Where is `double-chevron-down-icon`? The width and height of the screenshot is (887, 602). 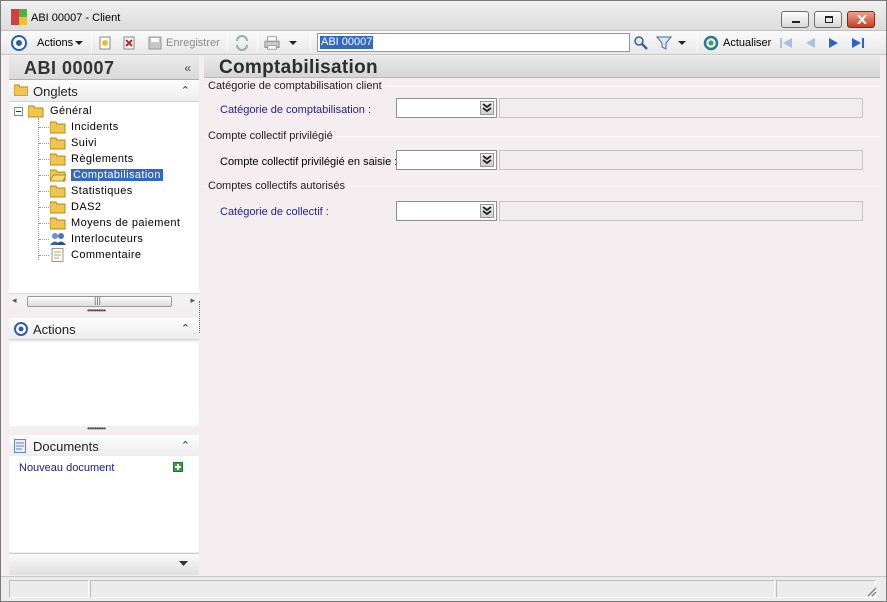
double-chevron-down-icon is located at coordinates (487, 108).